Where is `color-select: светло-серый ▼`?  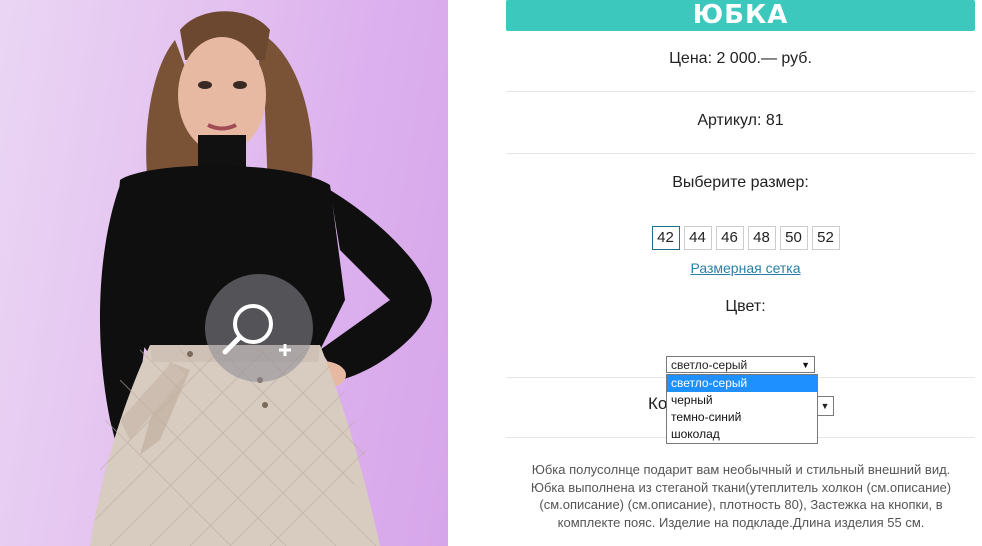 color-select: светло-серый ▼ is located at coordinates (740, 364).